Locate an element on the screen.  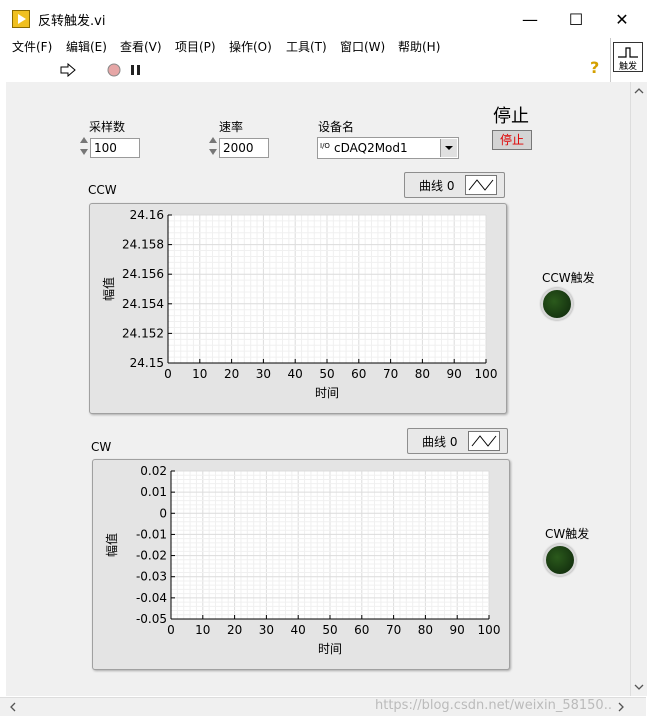
device-dropdown-button is located at coordinates (448, 148).